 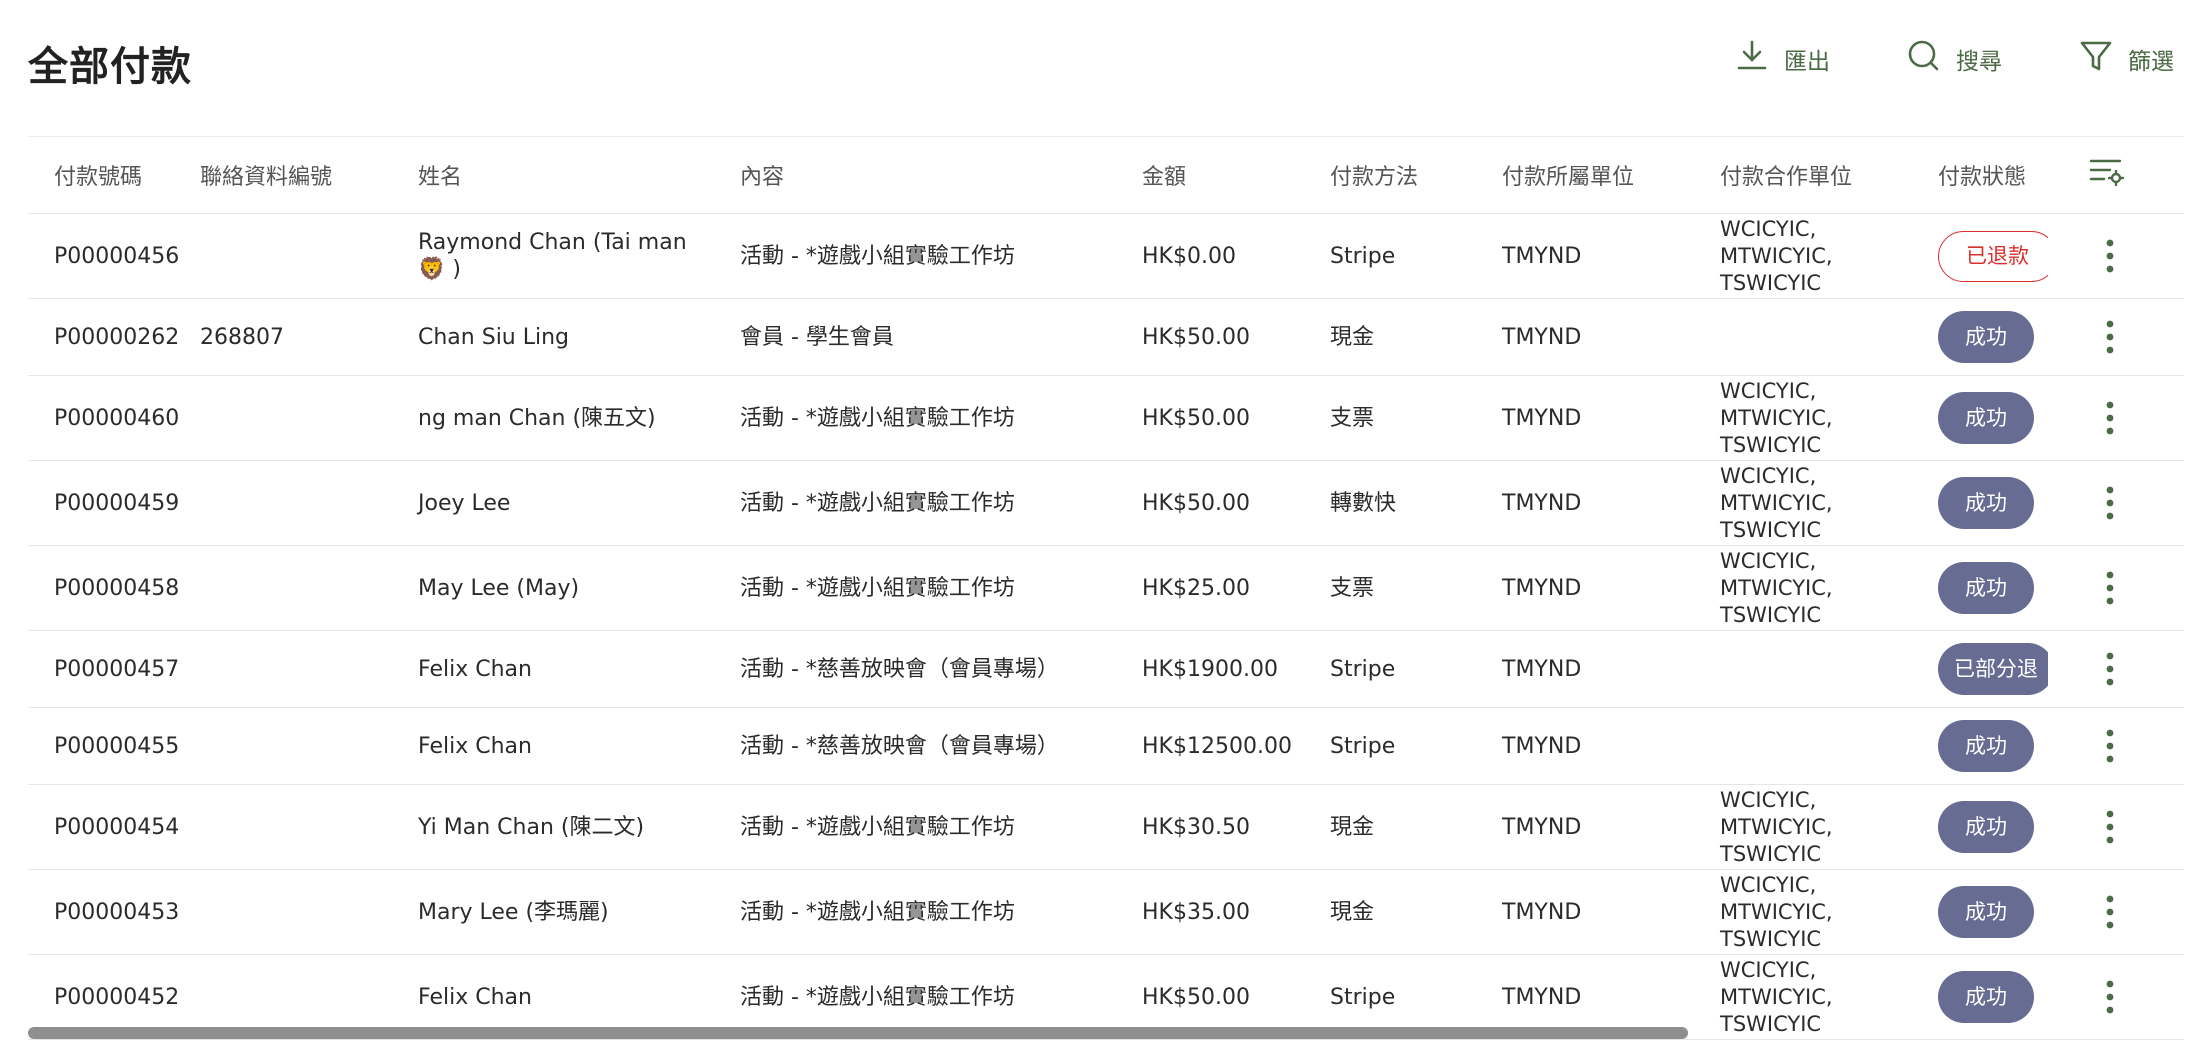 What do you see at coordinates (309, 175) in the screenshot?
I see `header-contact-number: 聯絡資料編號` at bounding box center [309, 175].